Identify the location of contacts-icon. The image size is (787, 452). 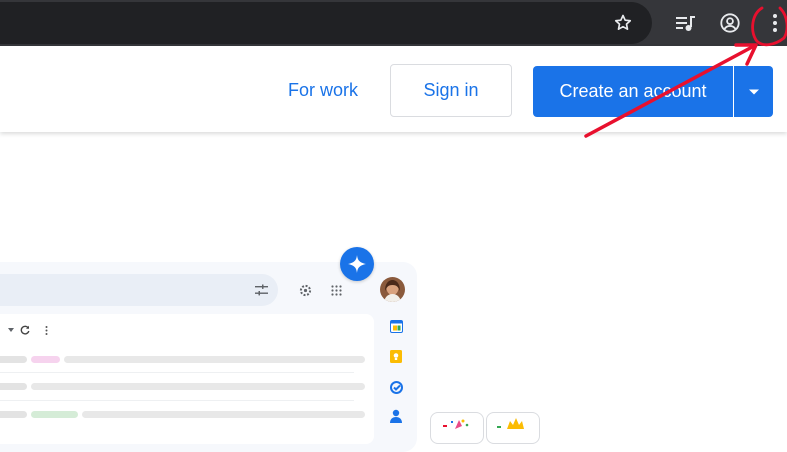
(396, 416).